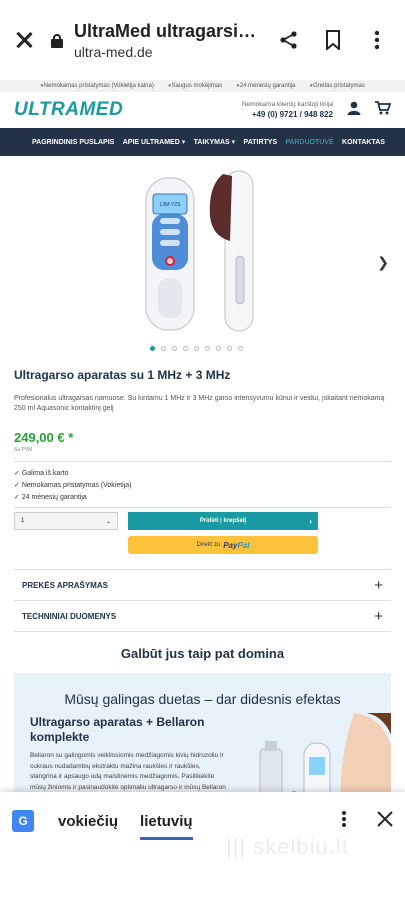 The height and width of the screenshot is (900, 405). Describe the element at coordinates (69, 616) in the screenshot. I see `accordion-label: TECHNINIAI DUOMENYS` at that location.